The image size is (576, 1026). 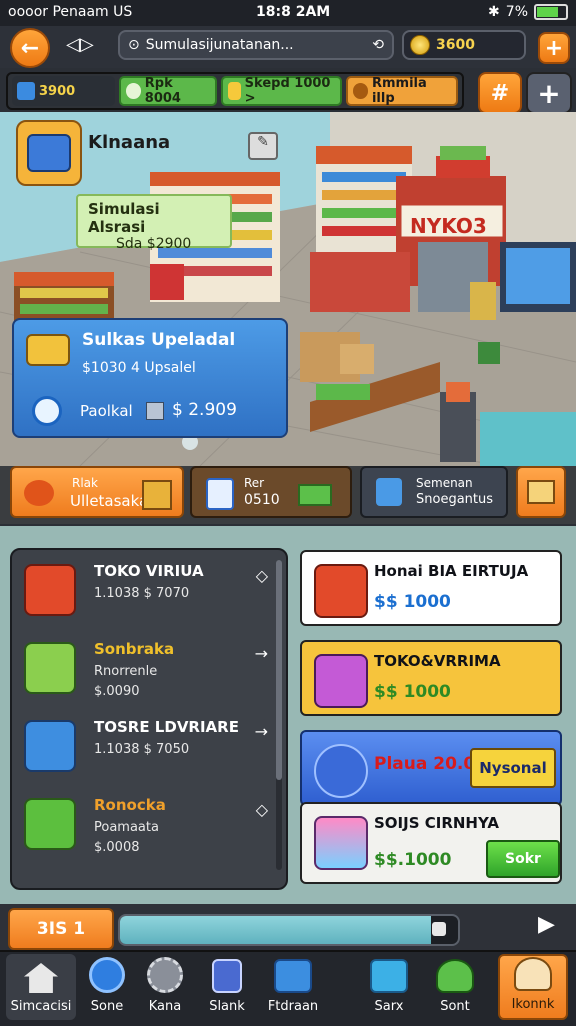 What do you see at coordinates (434, 492) in the screenshot?
I see `action-button-3: Semenan Snoegantus` at bounding box center [434, 492].